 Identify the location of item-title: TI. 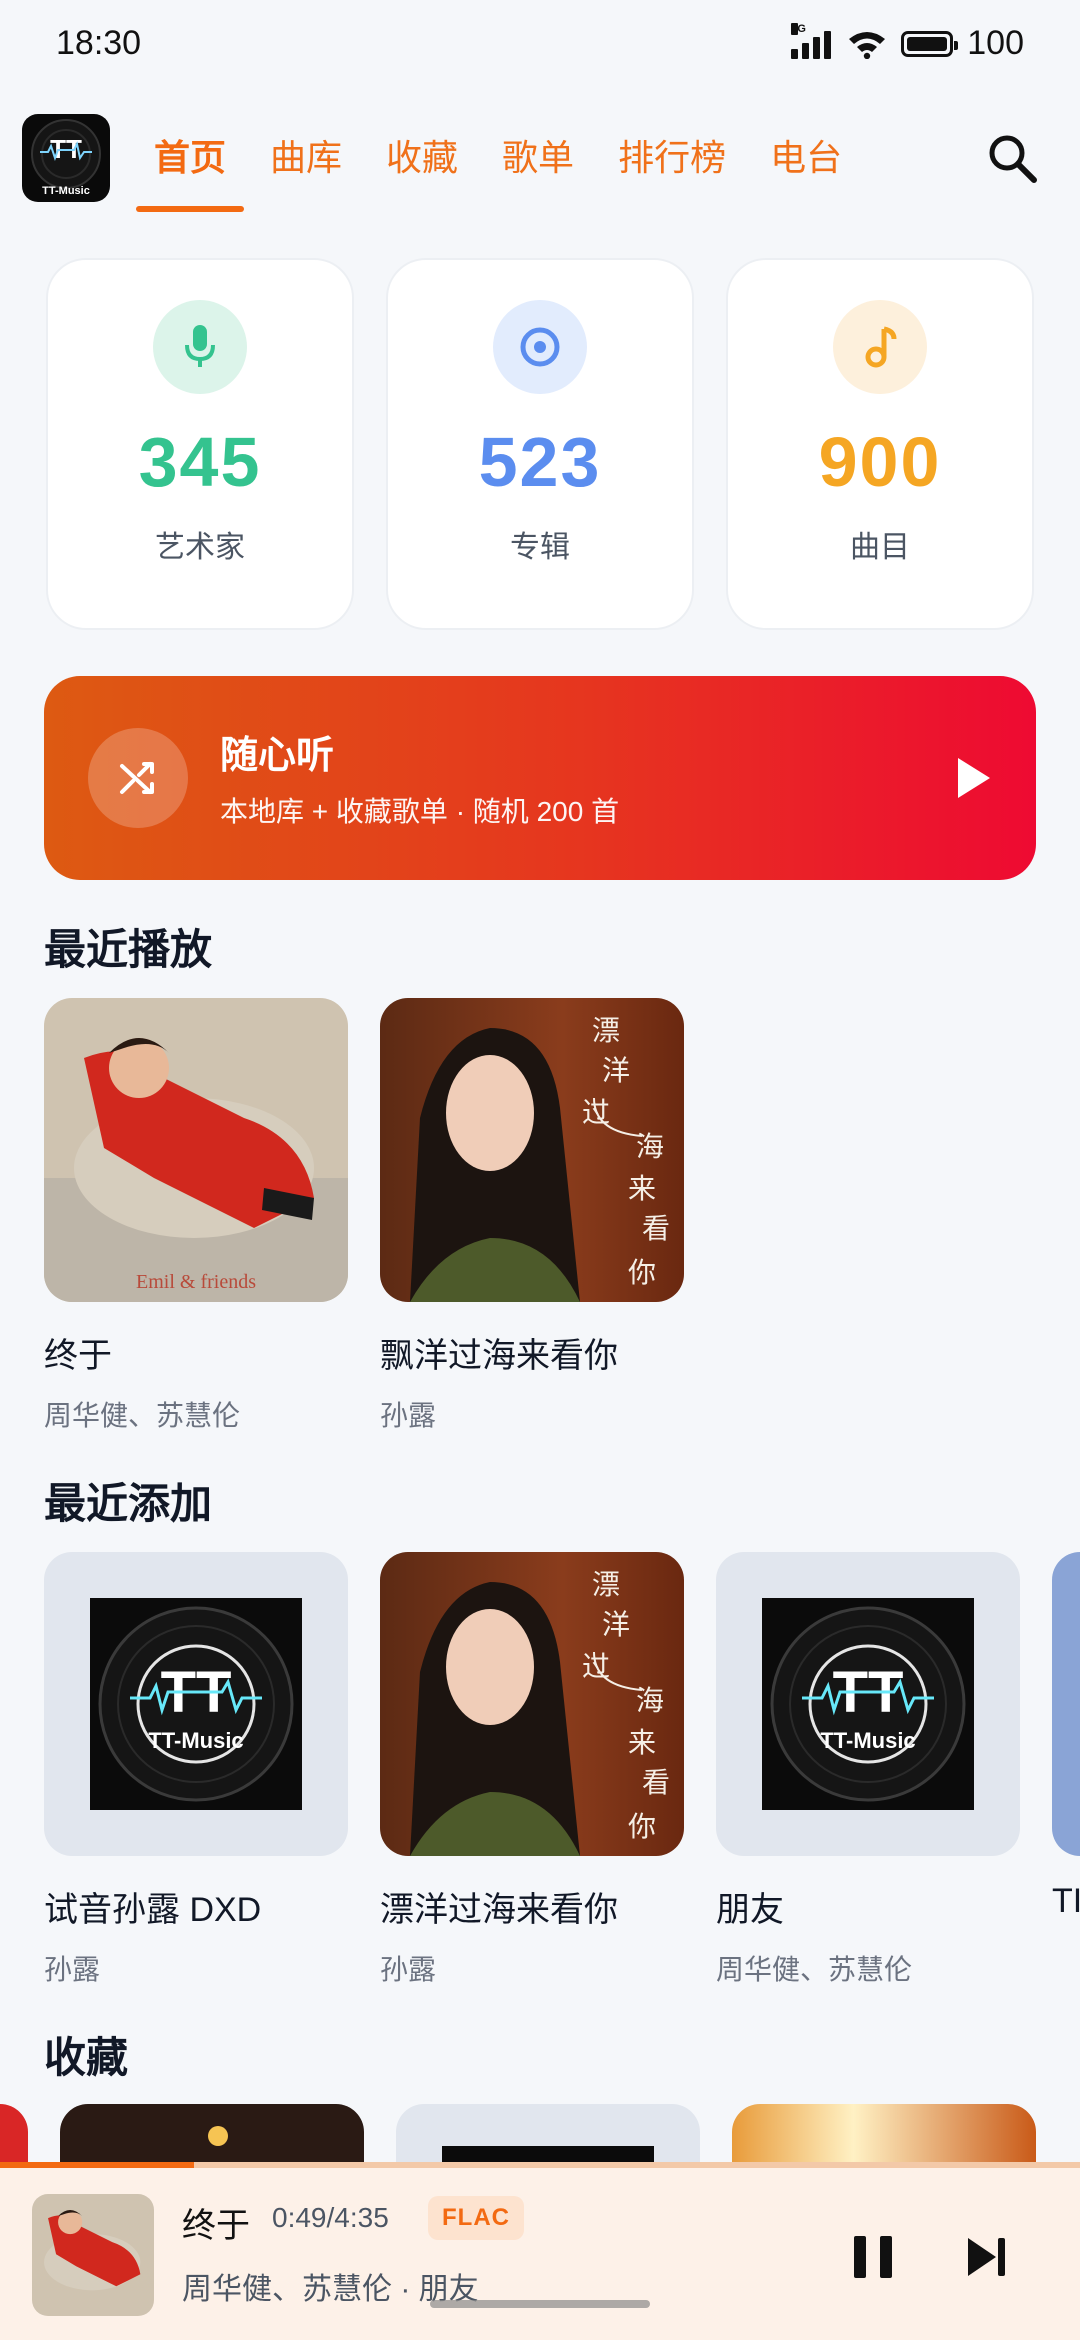
(1066, 1901).